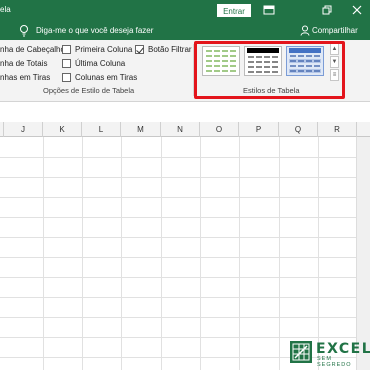 The width and height of the screenshot is (370, 370). What do you see at coordinates (62, 129) in the screenshot?
I see `column-header-k: K` at bounding box center [62, 129].